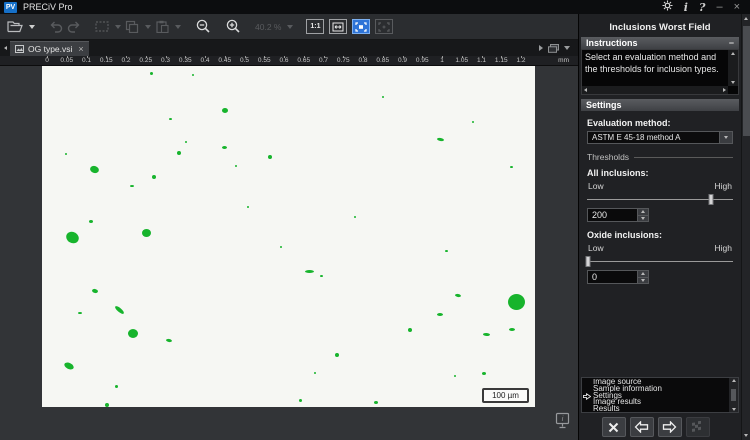 The image size is (750, 440). Describe the element at coordinates (641, 427) in the screenshot. I see `back-button` at that location.